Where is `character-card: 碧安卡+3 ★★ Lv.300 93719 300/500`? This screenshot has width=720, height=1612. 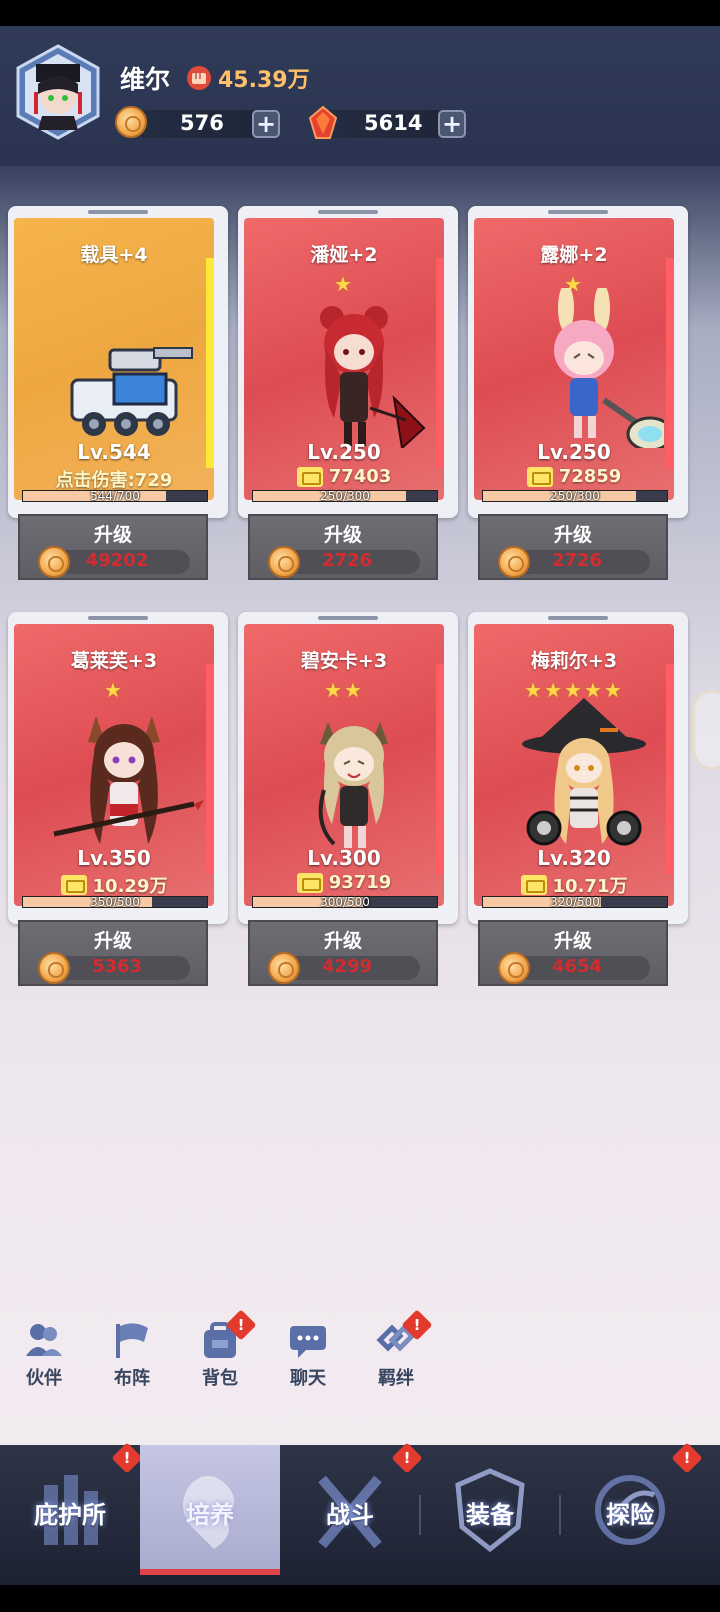
character-card: 碧安卡+3 ★★ Lv.300 93719 300/500 is located at coordinates (348, 768).